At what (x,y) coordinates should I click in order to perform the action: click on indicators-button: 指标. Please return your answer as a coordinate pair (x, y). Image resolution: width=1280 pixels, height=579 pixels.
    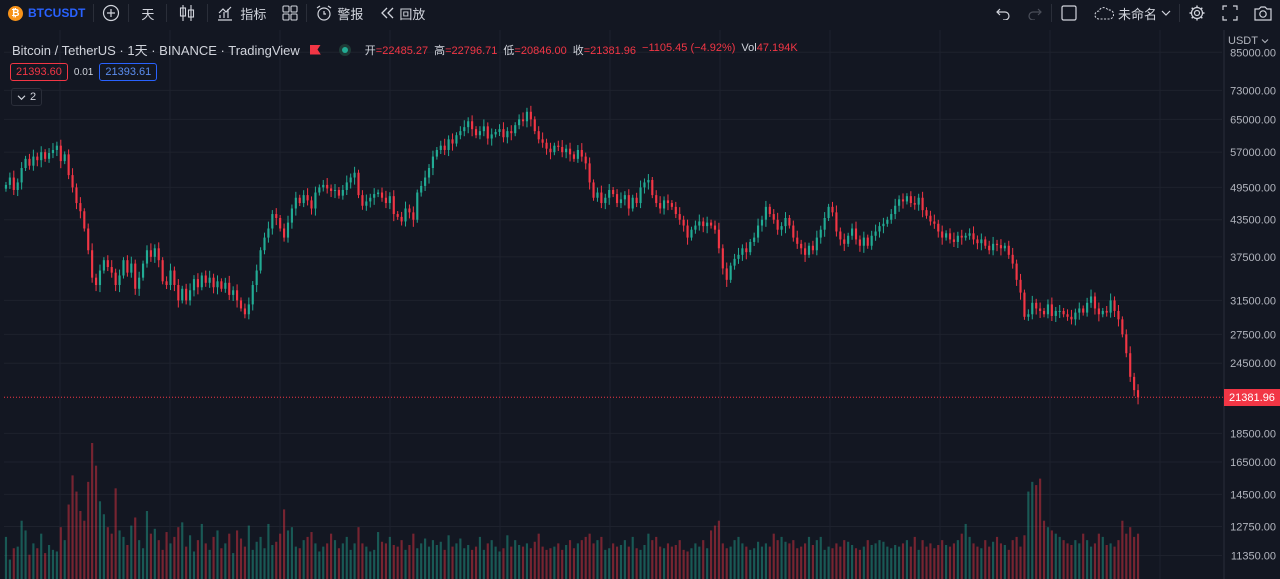
    Looking at the image, I should click on (241, 13).